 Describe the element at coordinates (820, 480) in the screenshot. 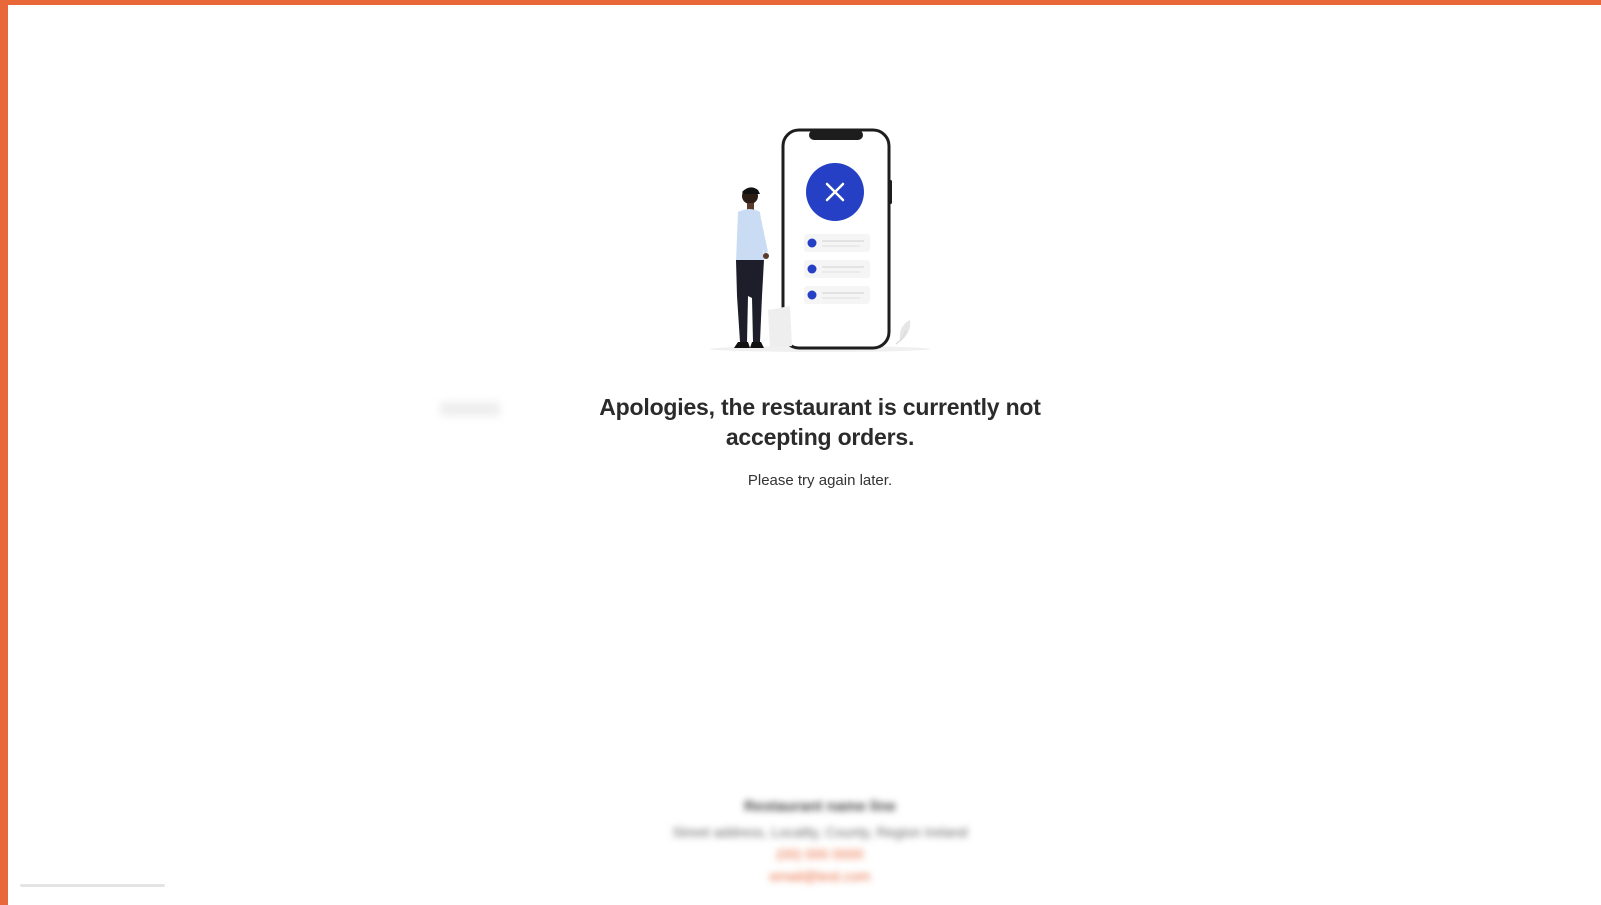

I see `closed-message-subline: Please try again later.` at that location.